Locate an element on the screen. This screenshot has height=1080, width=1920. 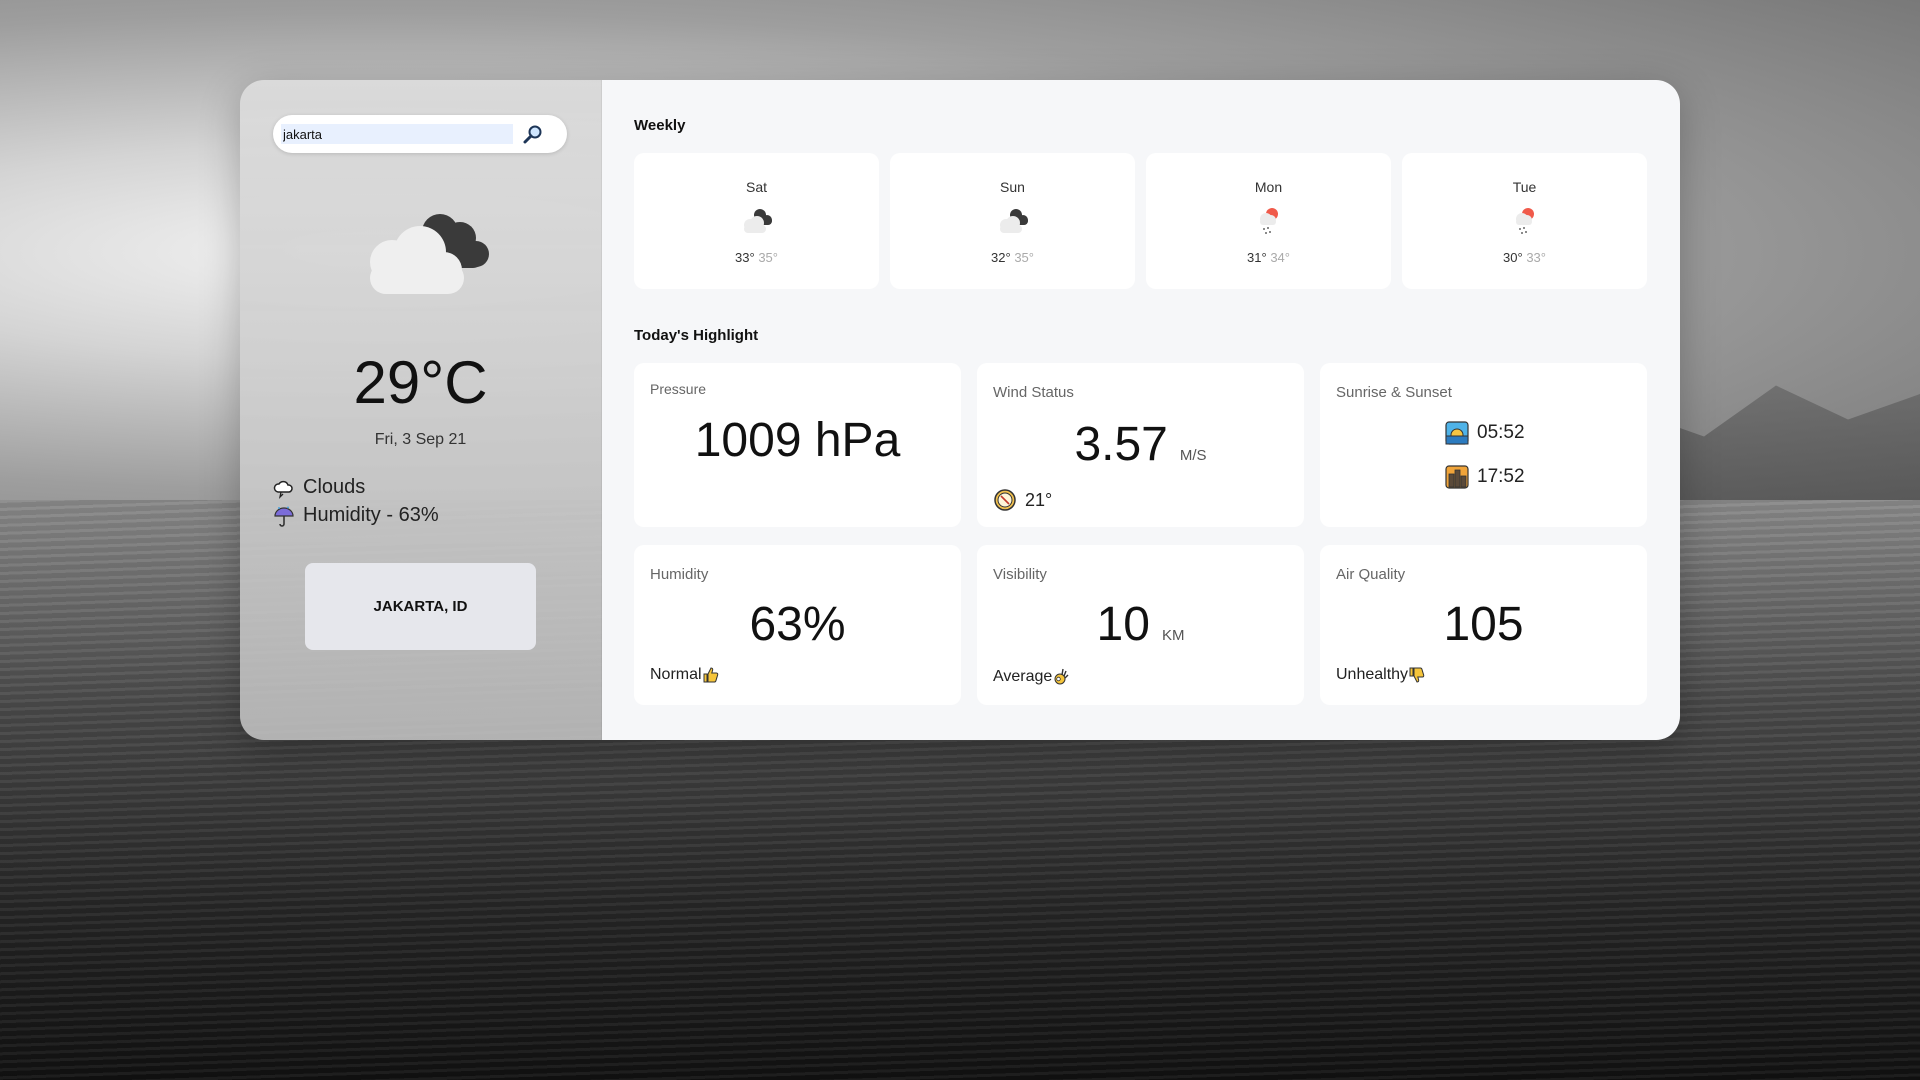
humidity-value: 63% is located at coordinates (797, 624).